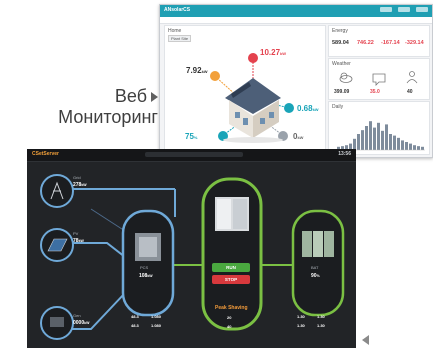  I want to click on pv-node-icon, so click(215, 76).